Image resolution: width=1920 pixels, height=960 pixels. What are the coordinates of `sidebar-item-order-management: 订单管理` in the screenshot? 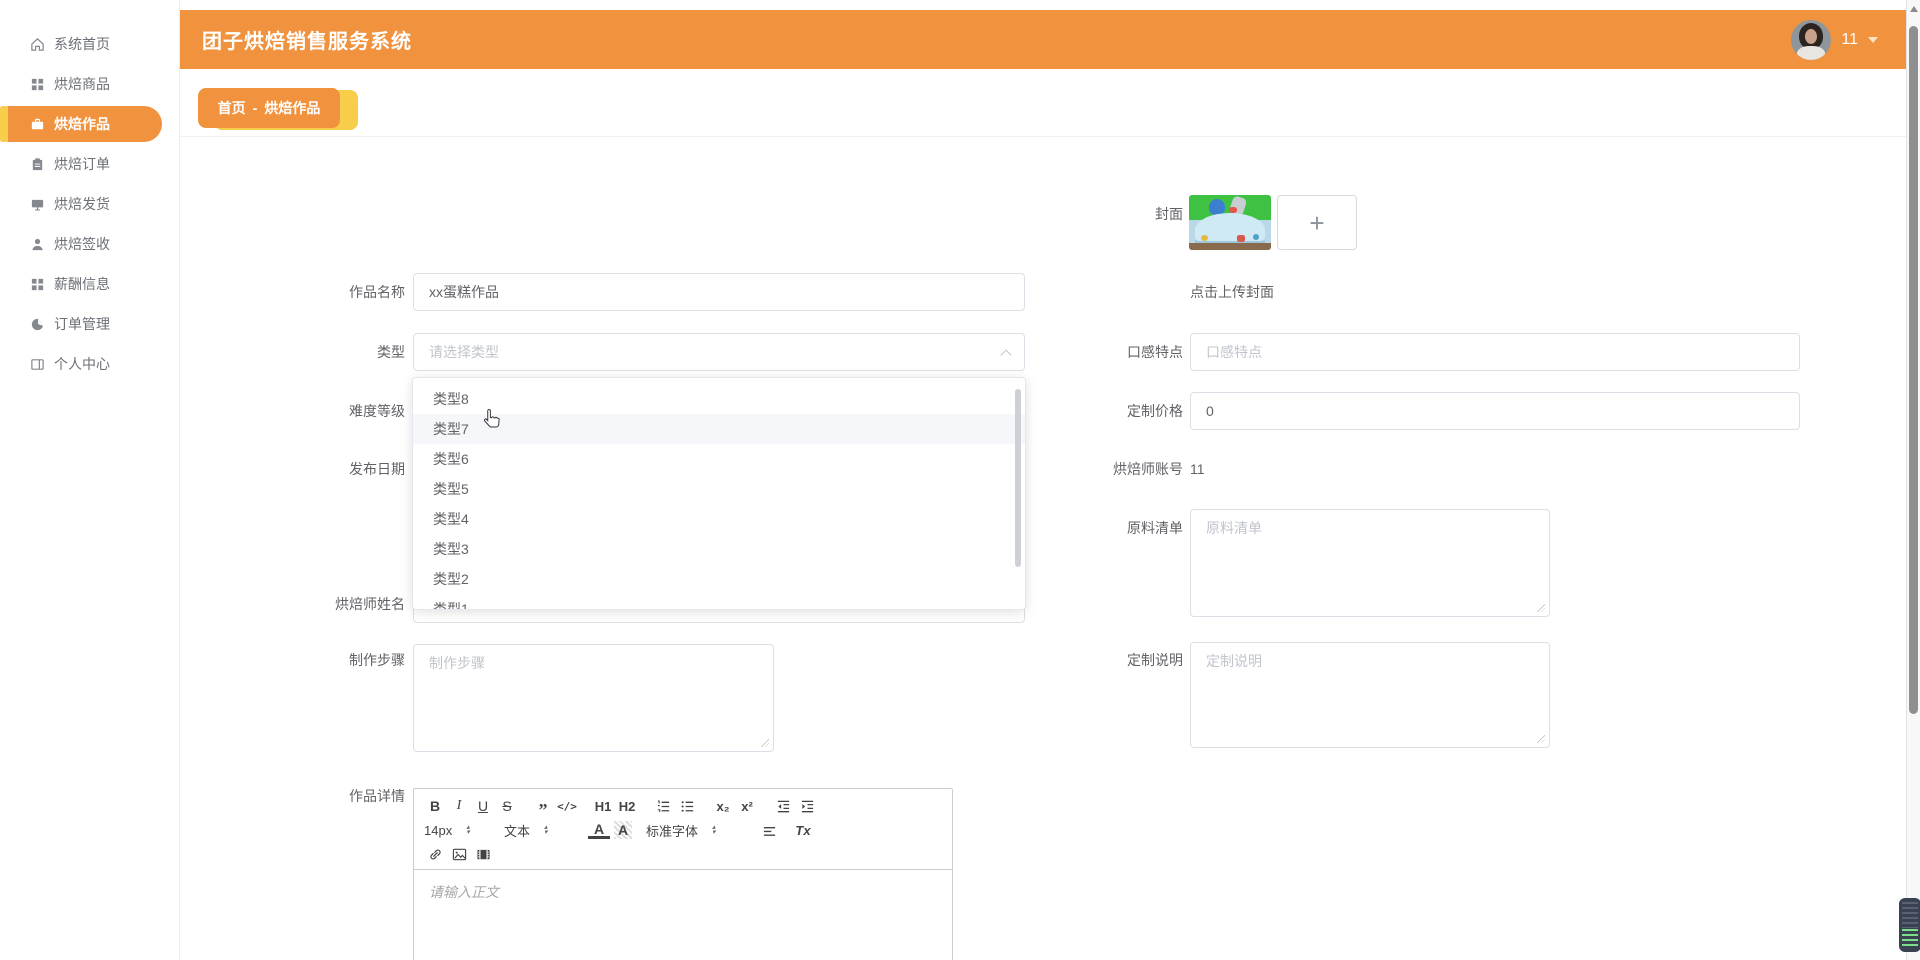 It's located at (89, 324).